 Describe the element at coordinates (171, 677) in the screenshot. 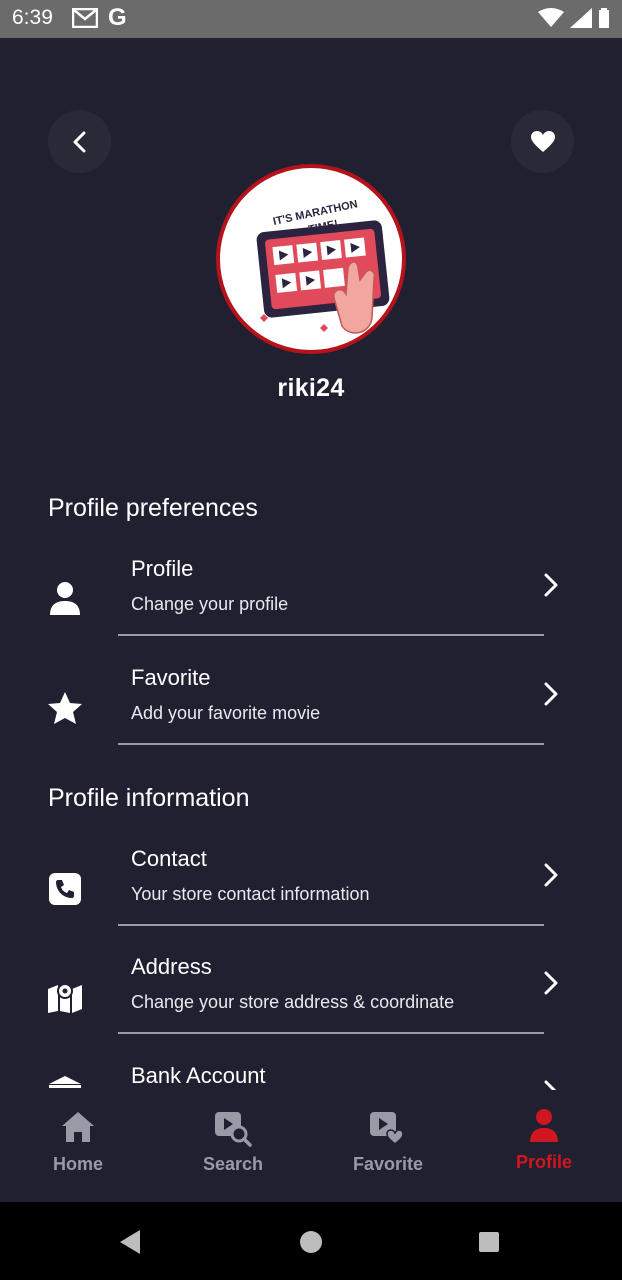

I see `menu-item-title: Favorite` at that location.